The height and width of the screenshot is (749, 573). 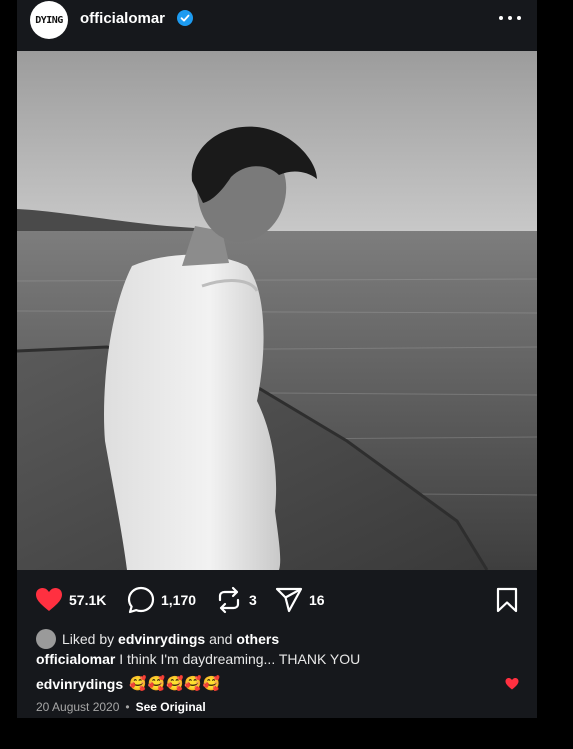 I want to click on post-date: 20 August 2020, so click(x=78, y=707).